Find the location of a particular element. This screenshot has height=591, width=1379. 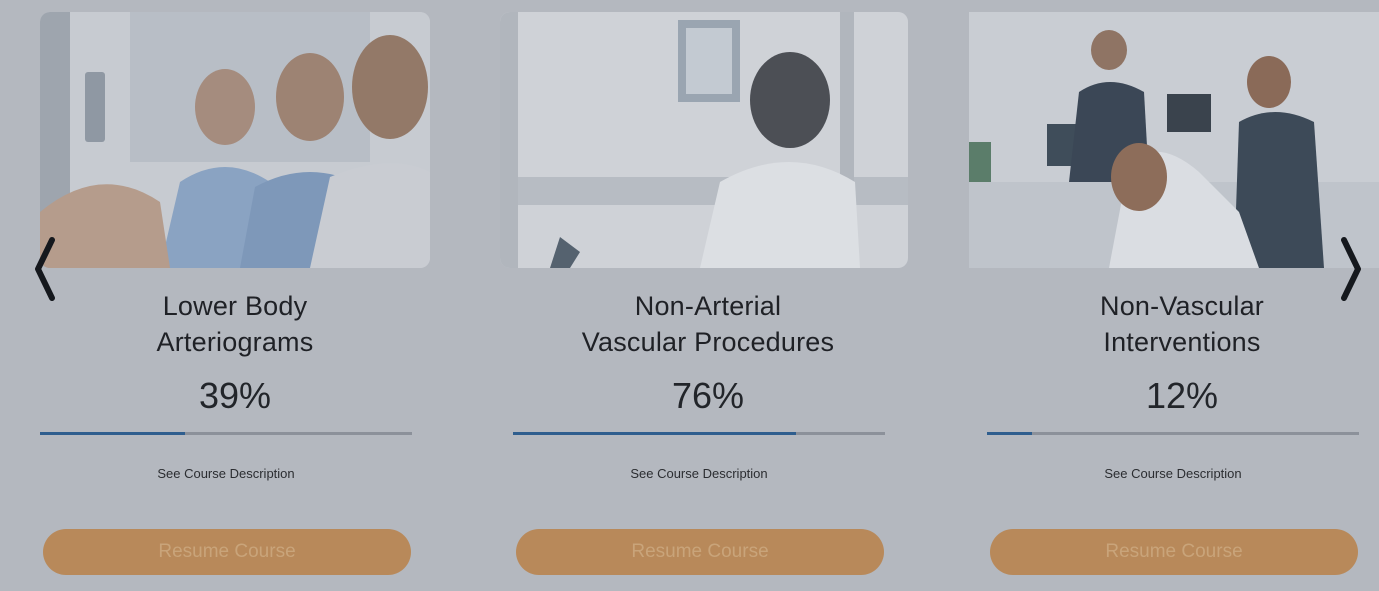

progress-percent: 76% is located at coordinates (708, 395).